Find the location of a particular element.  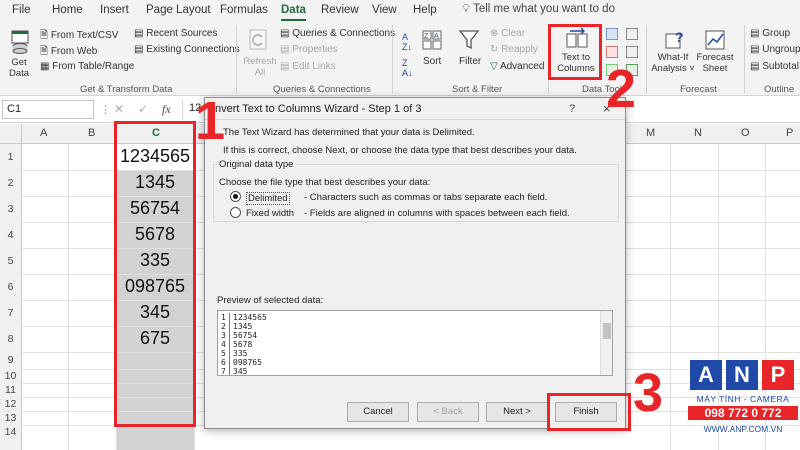

column-header-n: N is located at coordinates (698, 133).